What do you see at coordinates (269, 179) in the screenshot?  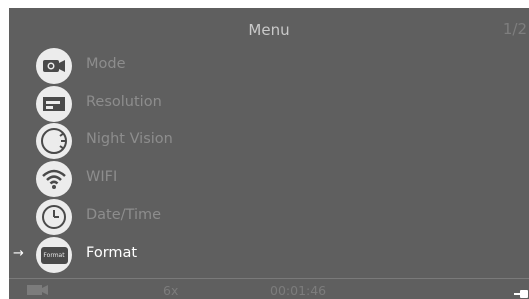 I see `menu-item-wifi: WIFI` at bounding box center [269, 179].